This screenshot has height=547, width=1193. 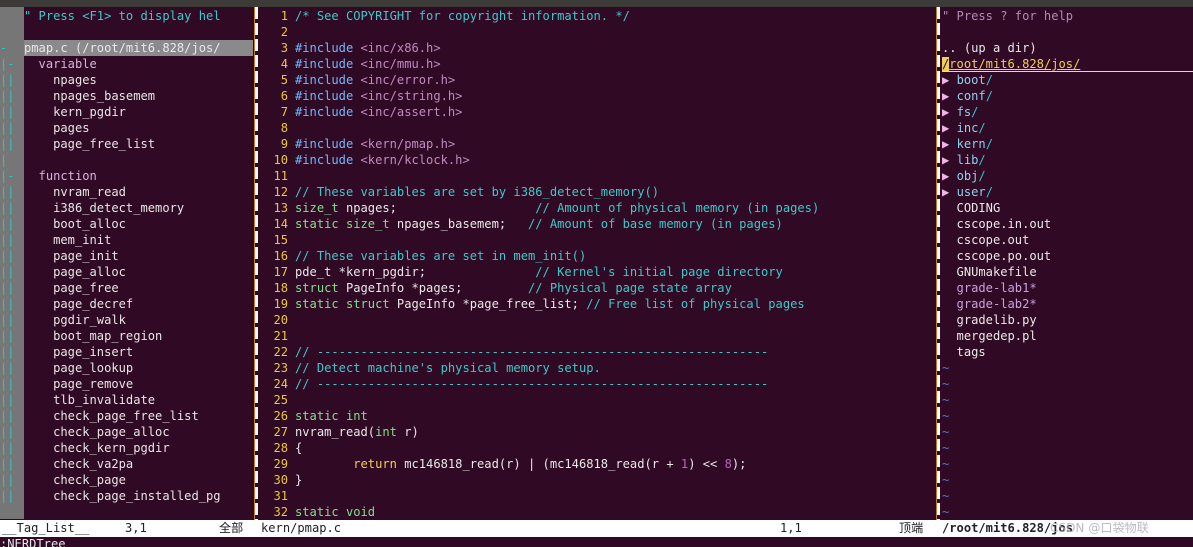 What do you see at coordinates (89, 400) in the screenshot?
I see `taglist-tag-item: tlb_invalidate` at bounding box center [89, 400].